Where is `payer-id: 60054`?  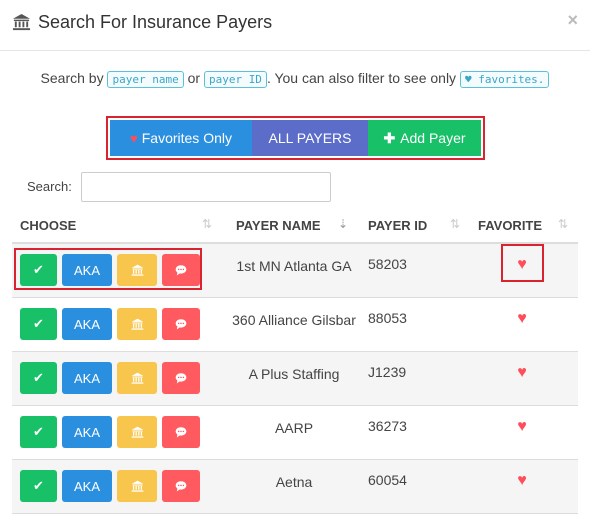 payer-id: 60054 is located at coordinates (387, 480).